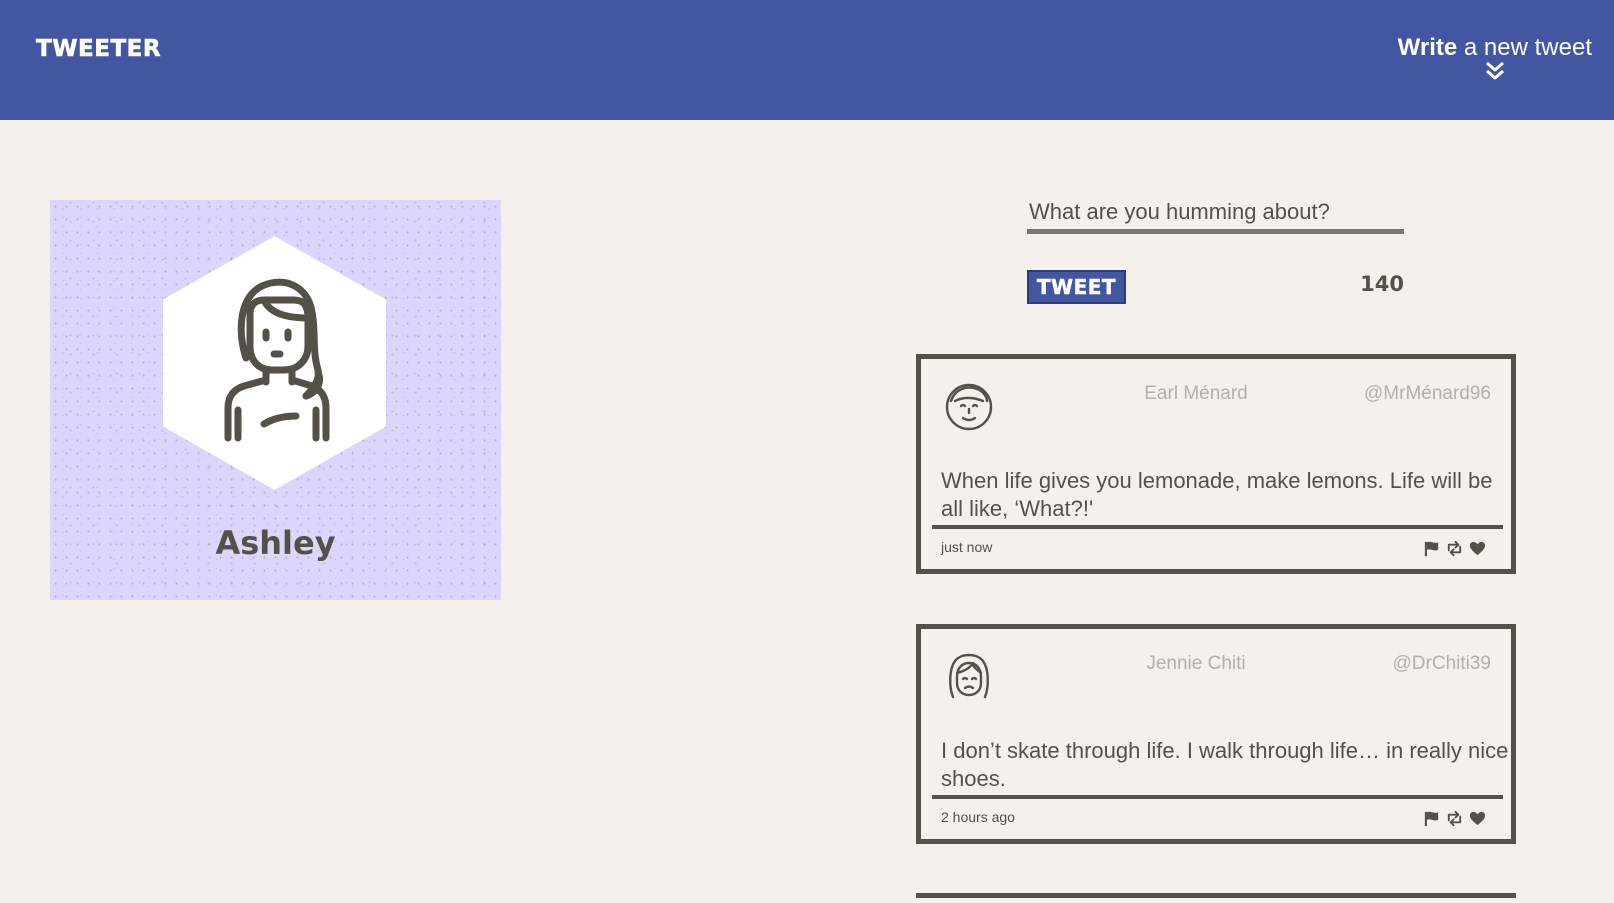 Image resolution: width=1614 pixels, height=903 pixels. What do you see at coordinates (1076, 287) in the screenshot?
I see `tweet-button: TWEET` at bounding box center [1076, 287].